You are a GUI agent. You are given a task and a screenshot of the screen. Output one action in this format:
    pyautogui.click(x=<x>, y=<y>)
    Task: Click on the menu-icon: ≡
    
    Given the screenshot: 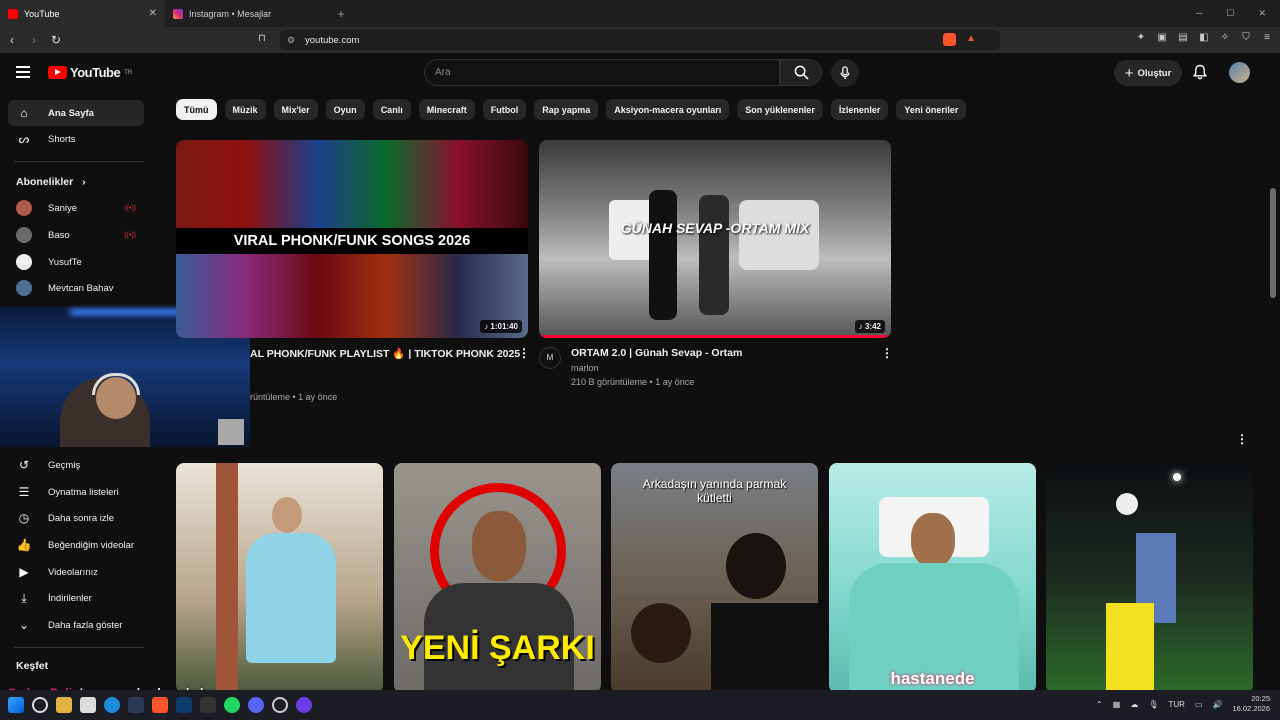 What is the action you would take?
    pyautogui.click(x=1267, y=39)
    